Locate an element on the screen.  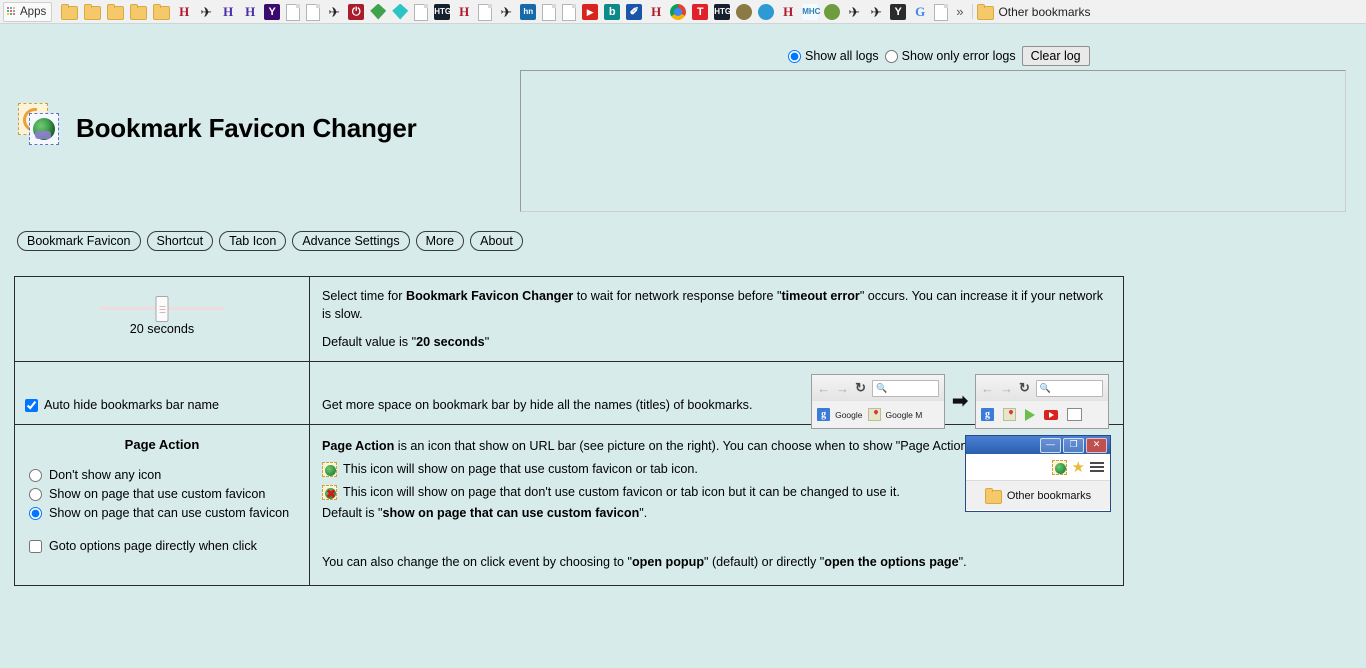
bookmark-item: MHC is located at coordinates (811, 12).